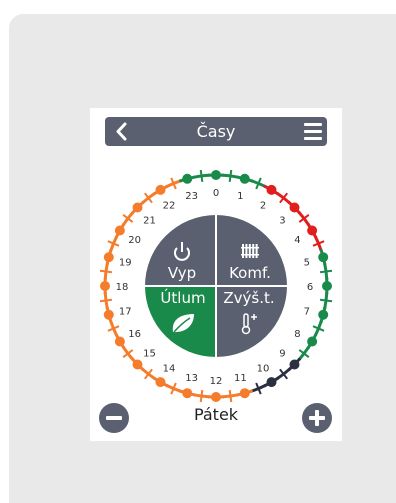 This screenshot has height=503, width=396. What do you see at coordinates (134, 334) in the screenshot?
I see `hour-label: 16` at bounding box center [134, 334].